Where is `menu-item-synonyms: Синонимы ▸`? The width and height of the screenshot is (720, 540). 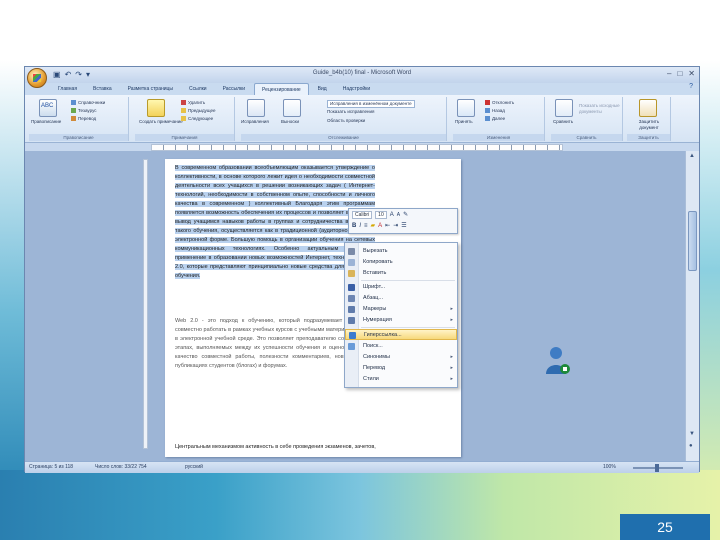 menu-item-synonyms: Синонимы ▸ is located at coordinates (401, 357).